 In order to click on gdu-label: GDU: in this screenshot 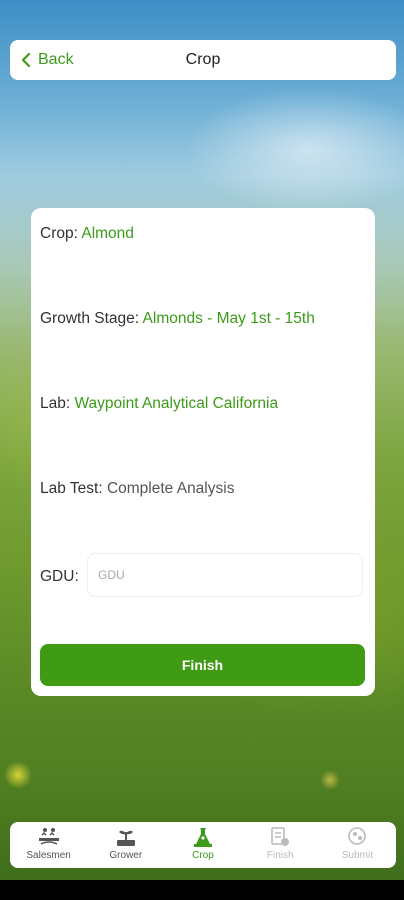, I will do `click(59, 576)`.